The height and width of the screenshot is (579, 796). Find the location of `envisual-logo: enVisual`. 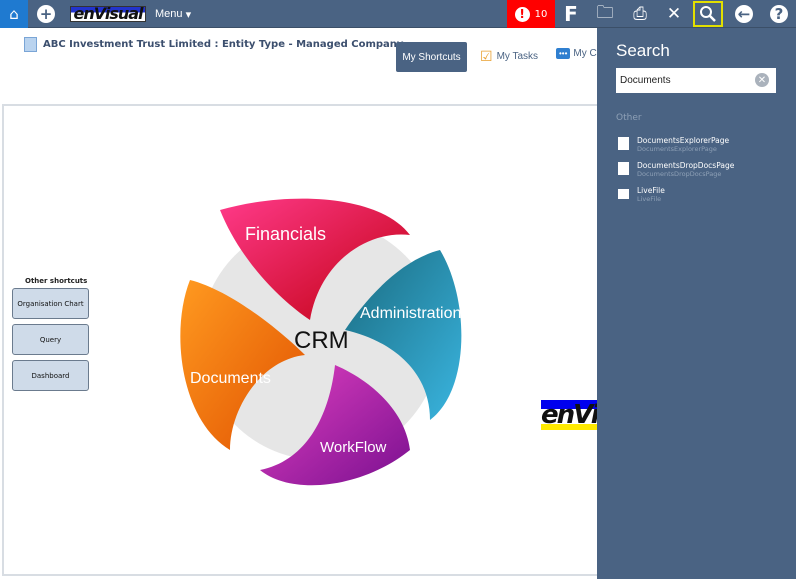

envisual-logo: enVisual is located at coordinates (108, 14).